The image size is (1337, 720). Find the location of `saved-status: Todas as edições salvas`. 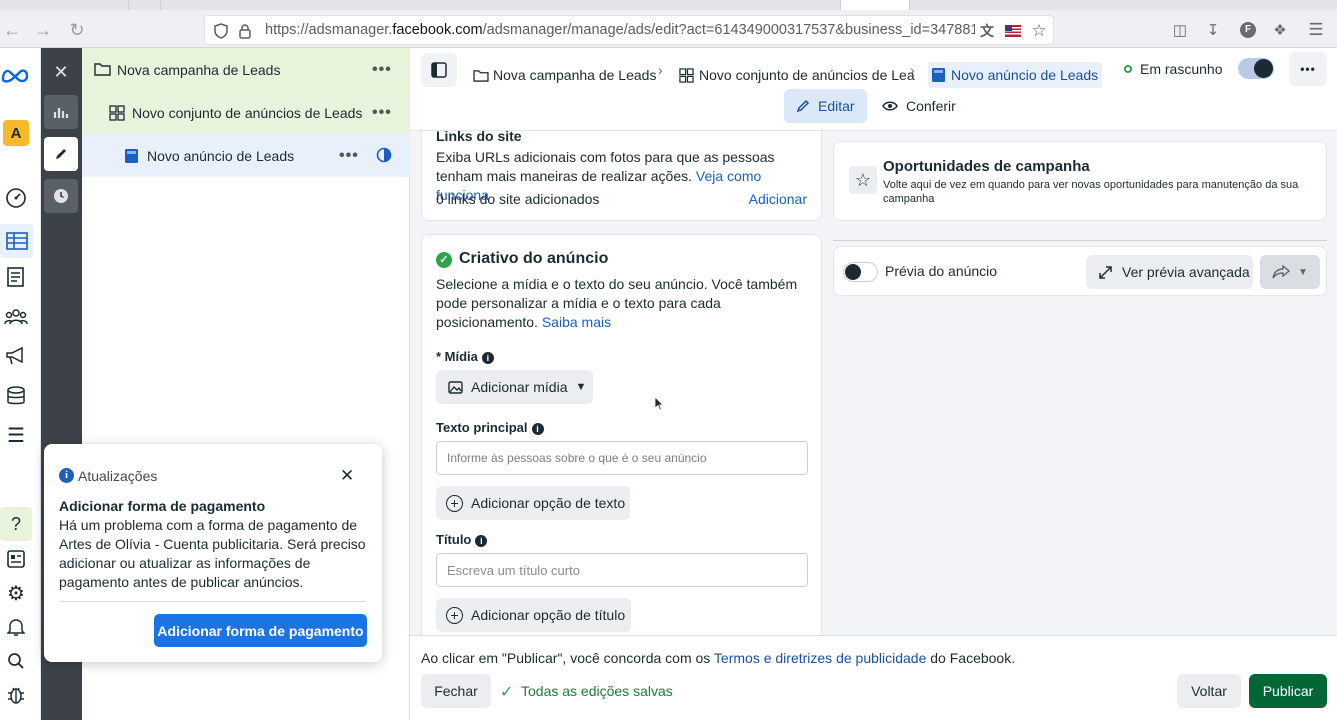

saved-status: Todas as edições salvas is located at coordinates (597, 691).